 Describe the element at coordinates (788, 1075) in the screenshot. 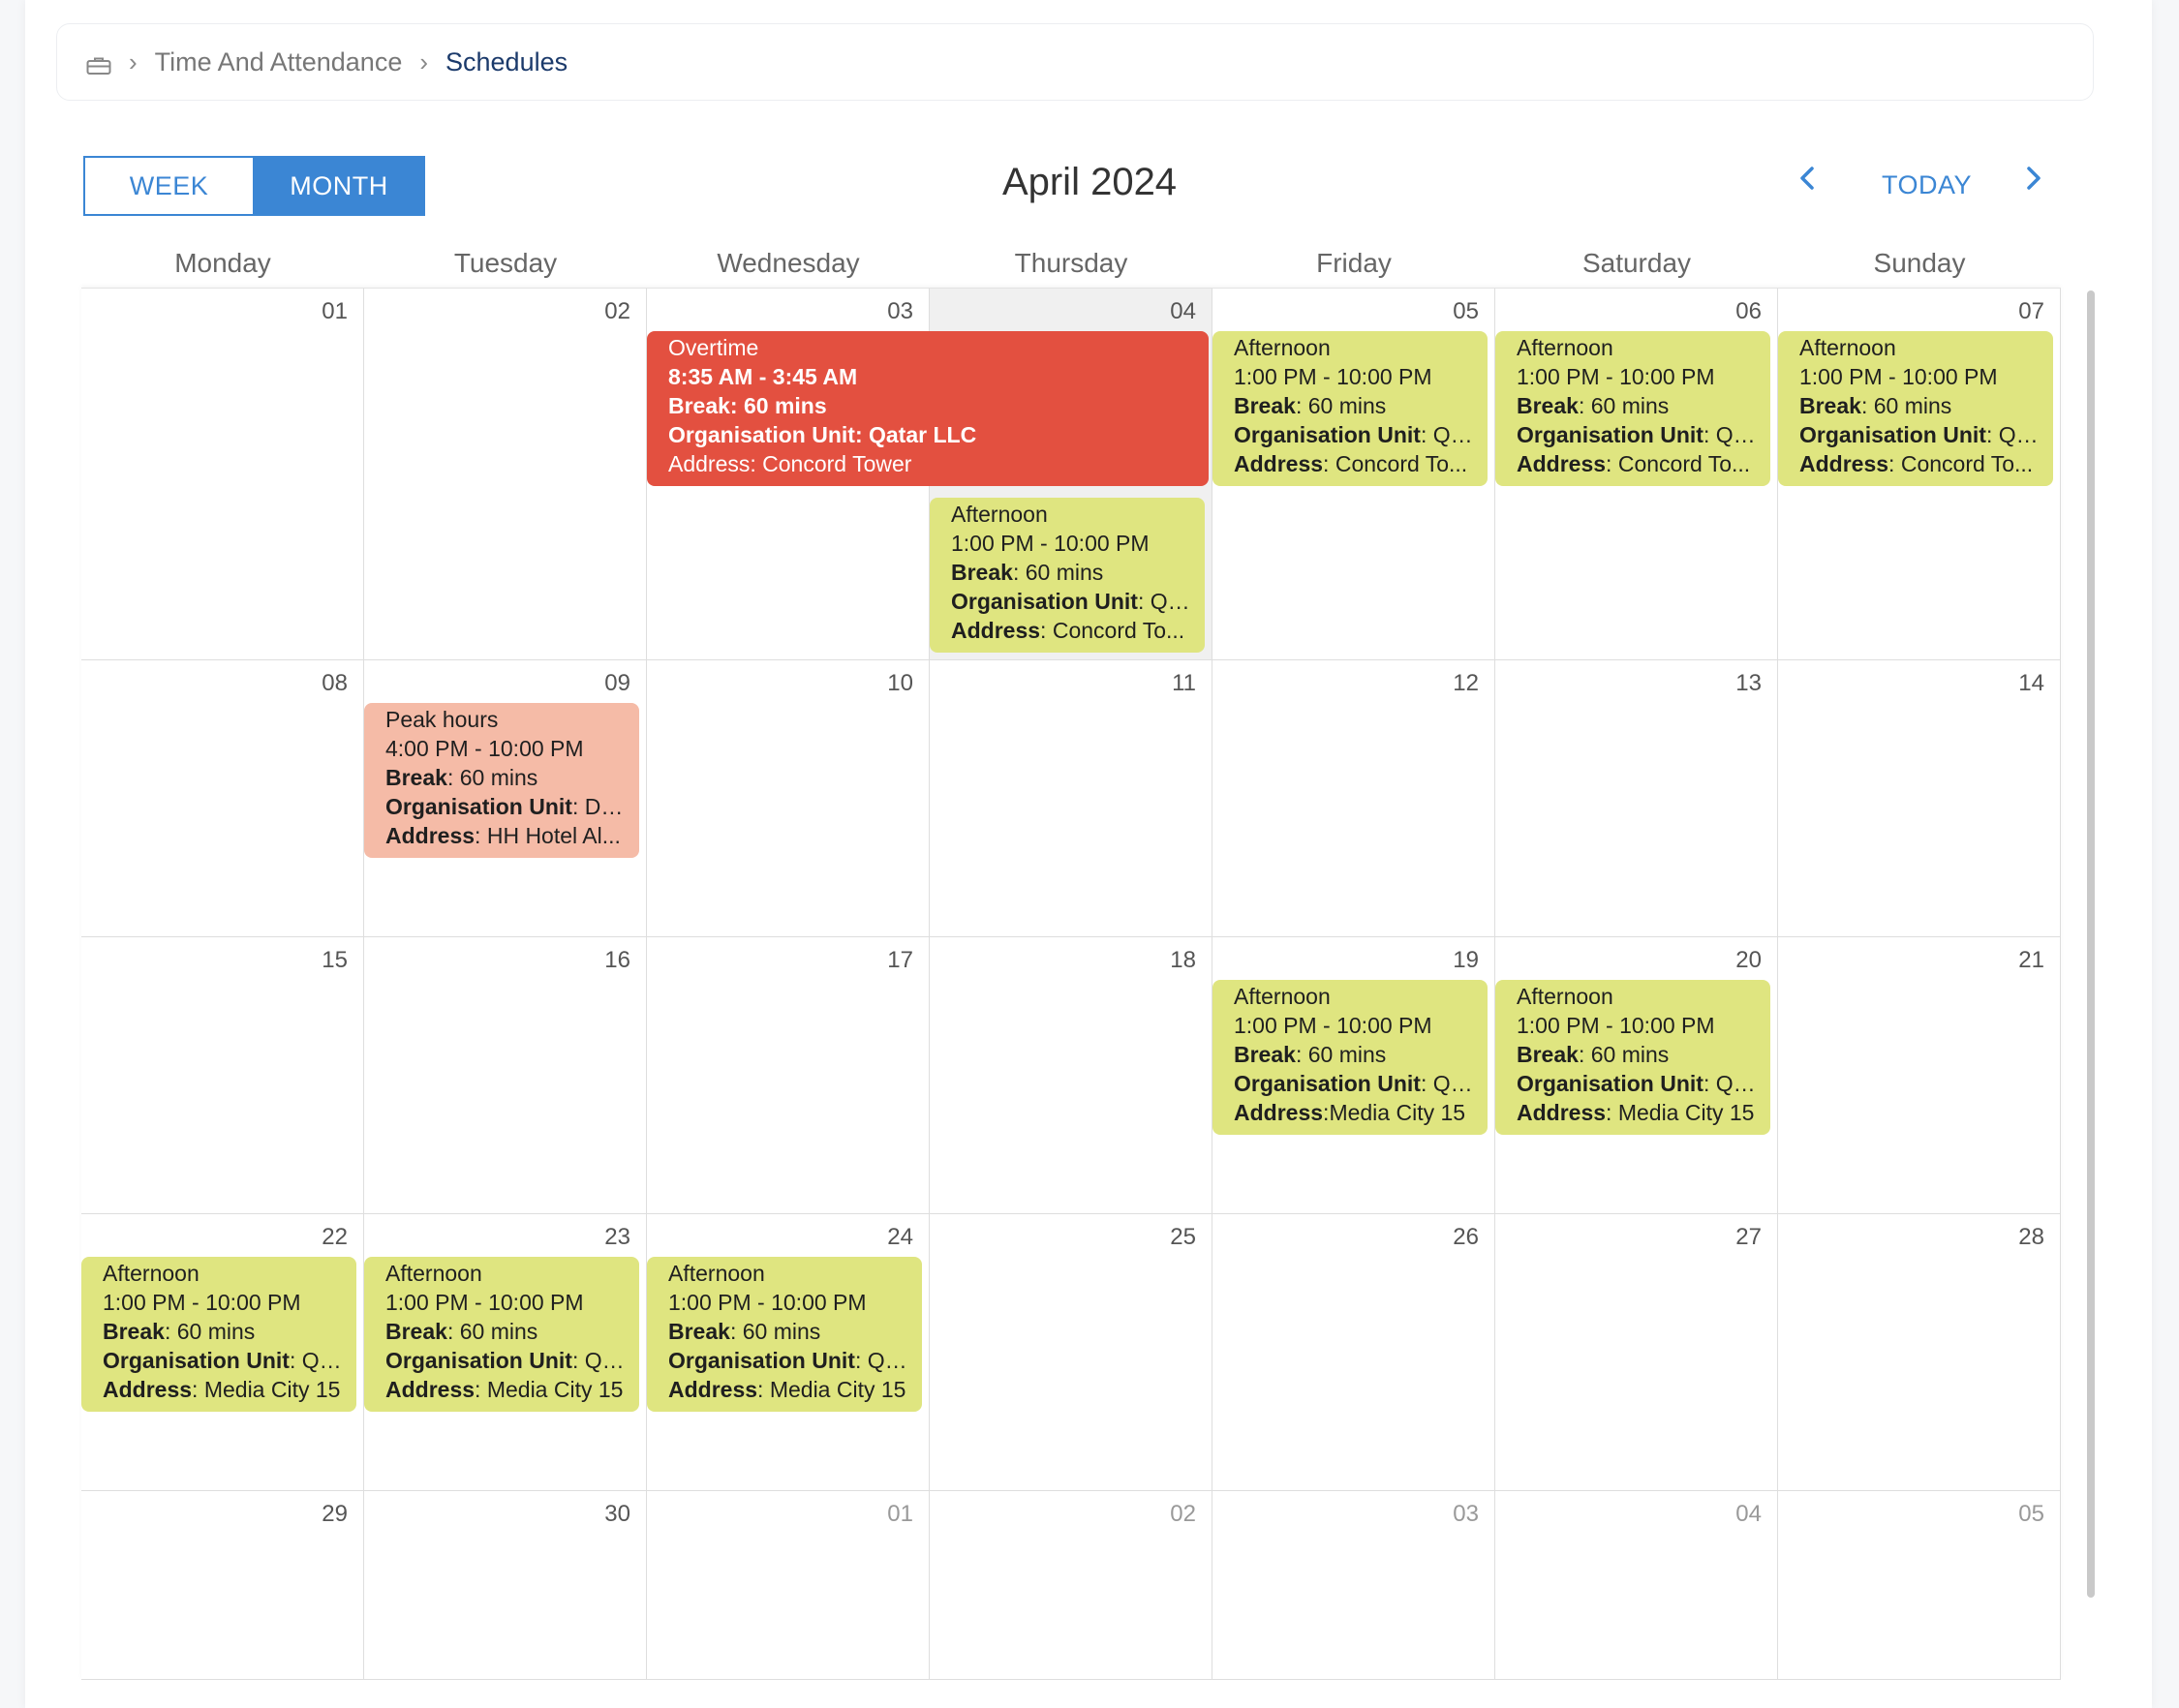

I see `day-cell: 17` at that location.